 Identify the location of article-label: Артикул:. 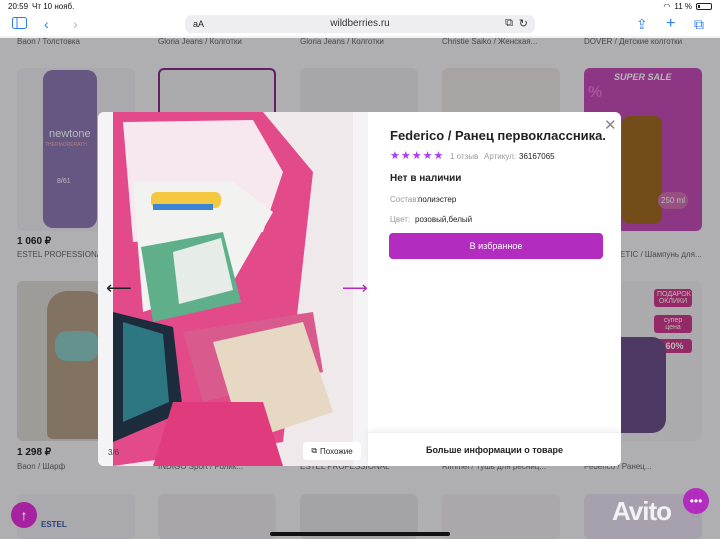
(500, 156).